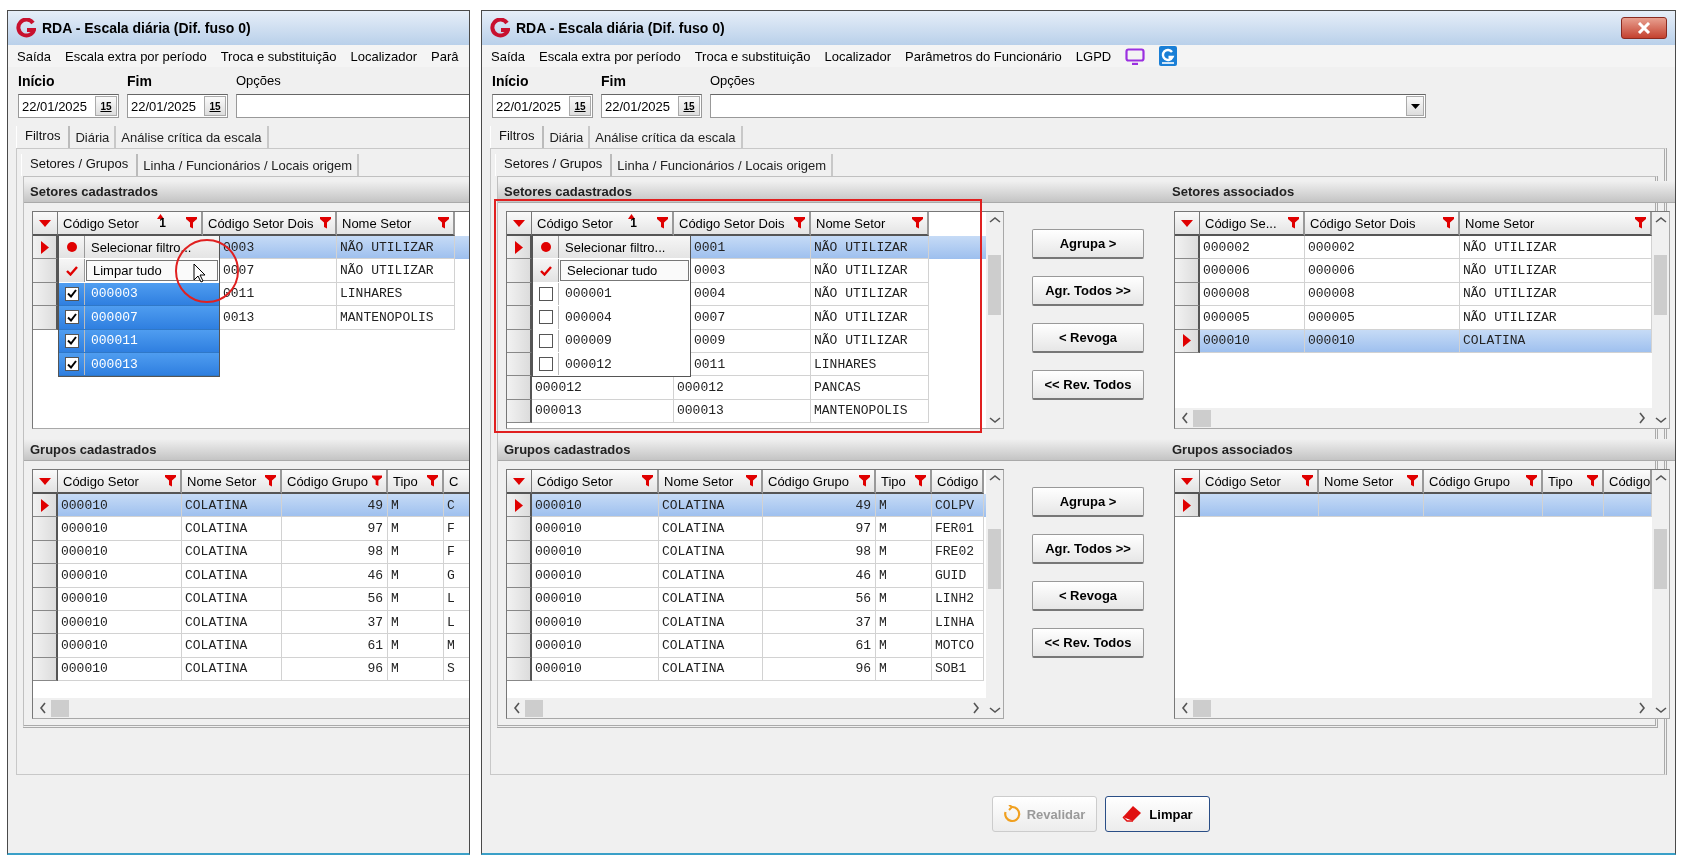  Describe the element at coordinates (43, 137) in the screenshot. I see `tab: Filtros` at that location.